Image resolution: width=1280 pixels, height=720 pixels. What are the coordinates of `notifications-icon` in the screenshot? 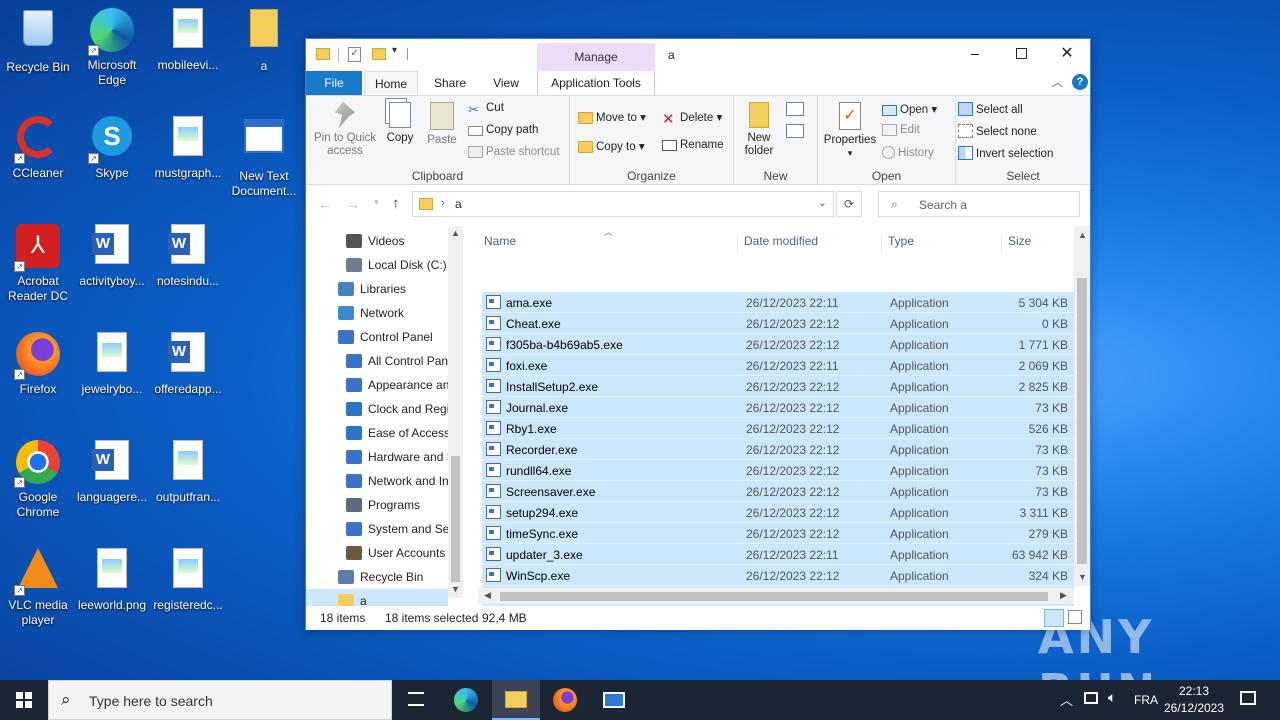 It's located at (1248, 698).